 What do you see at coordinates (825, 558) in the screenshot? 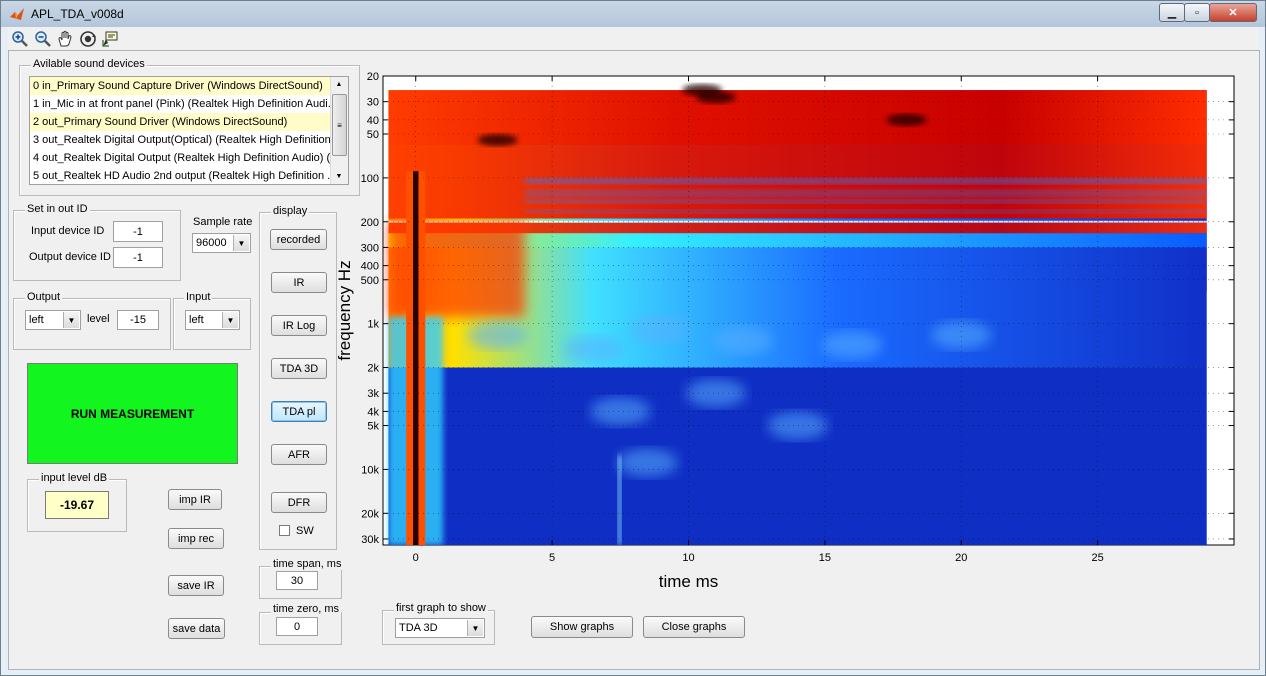
I see `x-tick-label: 15` at bounding box center [825, 558].